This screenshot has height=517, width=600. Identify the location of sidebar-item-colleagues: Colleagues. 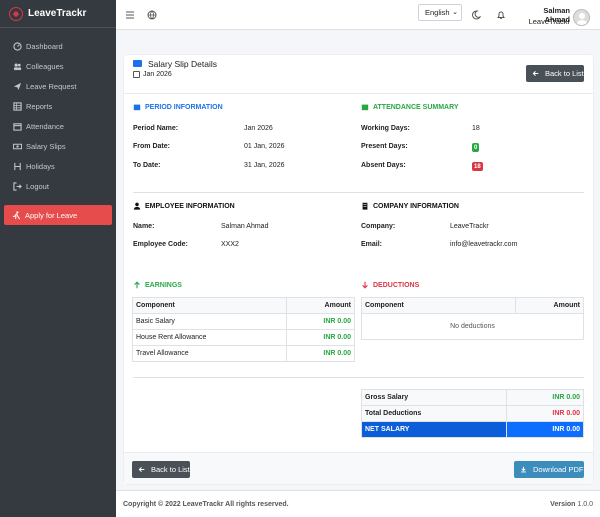
(58, 66).